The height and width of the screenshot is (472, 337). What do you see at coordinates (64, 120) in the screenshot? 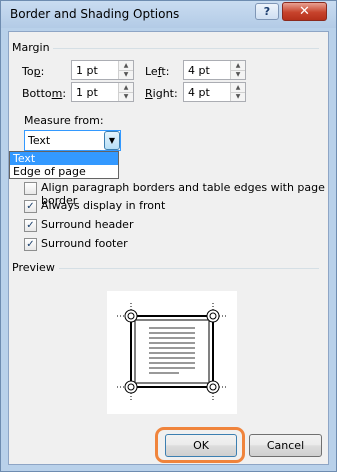
I see `measure-from-label: Measure from:` at bounding box center [64, 120].